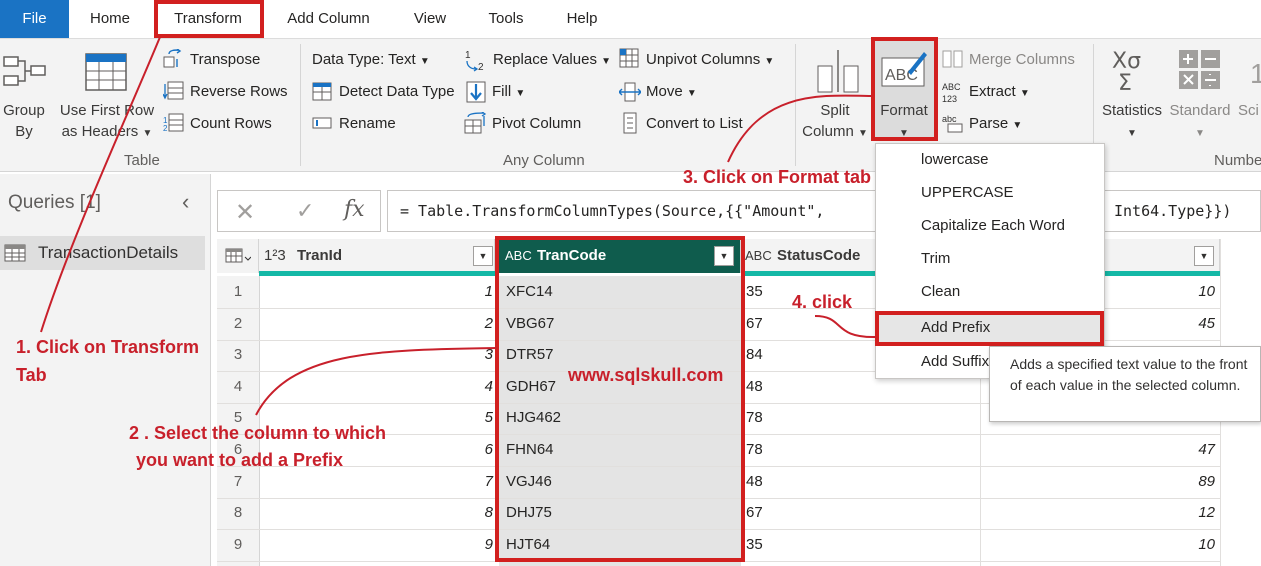 Image resolution: width=1261 pixels, height=566 pixels. I want to click on arrow-step1, so click(100, 184).